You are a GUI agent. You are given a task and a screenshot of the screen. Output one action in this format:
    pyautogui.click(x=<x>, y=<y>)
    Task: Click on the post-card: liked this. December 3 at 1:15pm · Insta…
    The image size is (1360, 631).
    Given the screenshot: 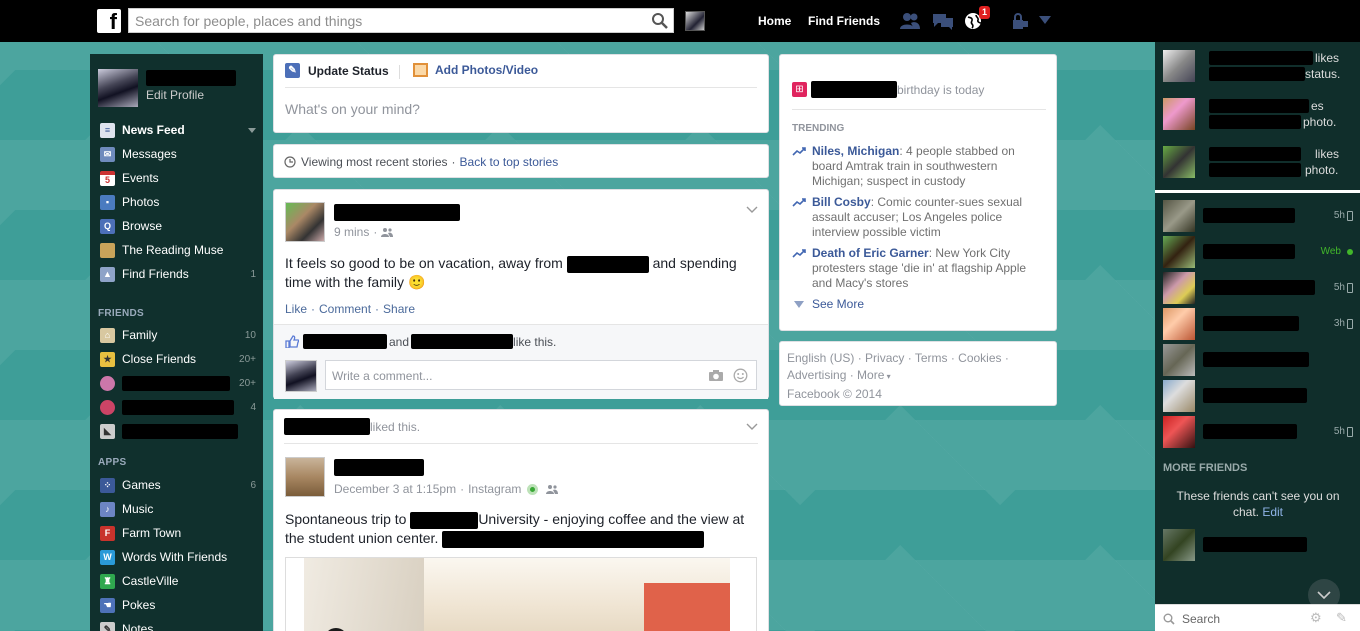 What is the action you would take?
    pyautogui.click(x=521, y=520)
    